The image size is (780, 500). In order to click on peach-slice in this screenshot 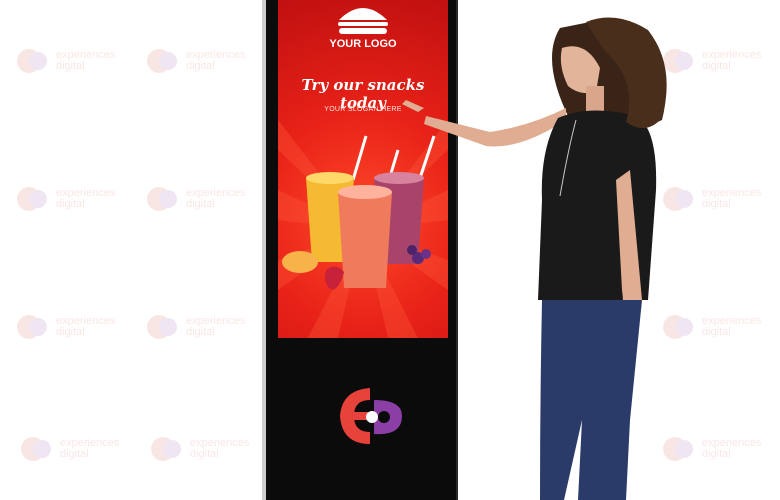, I will do `click(300, 262)`.